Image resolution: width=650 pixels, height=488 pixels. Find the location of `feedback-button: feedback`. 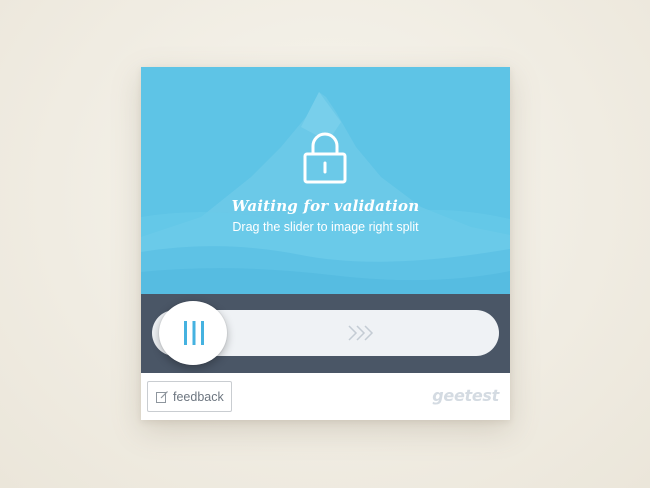

feedback-button: feedback is located at coordinates (189, 396).